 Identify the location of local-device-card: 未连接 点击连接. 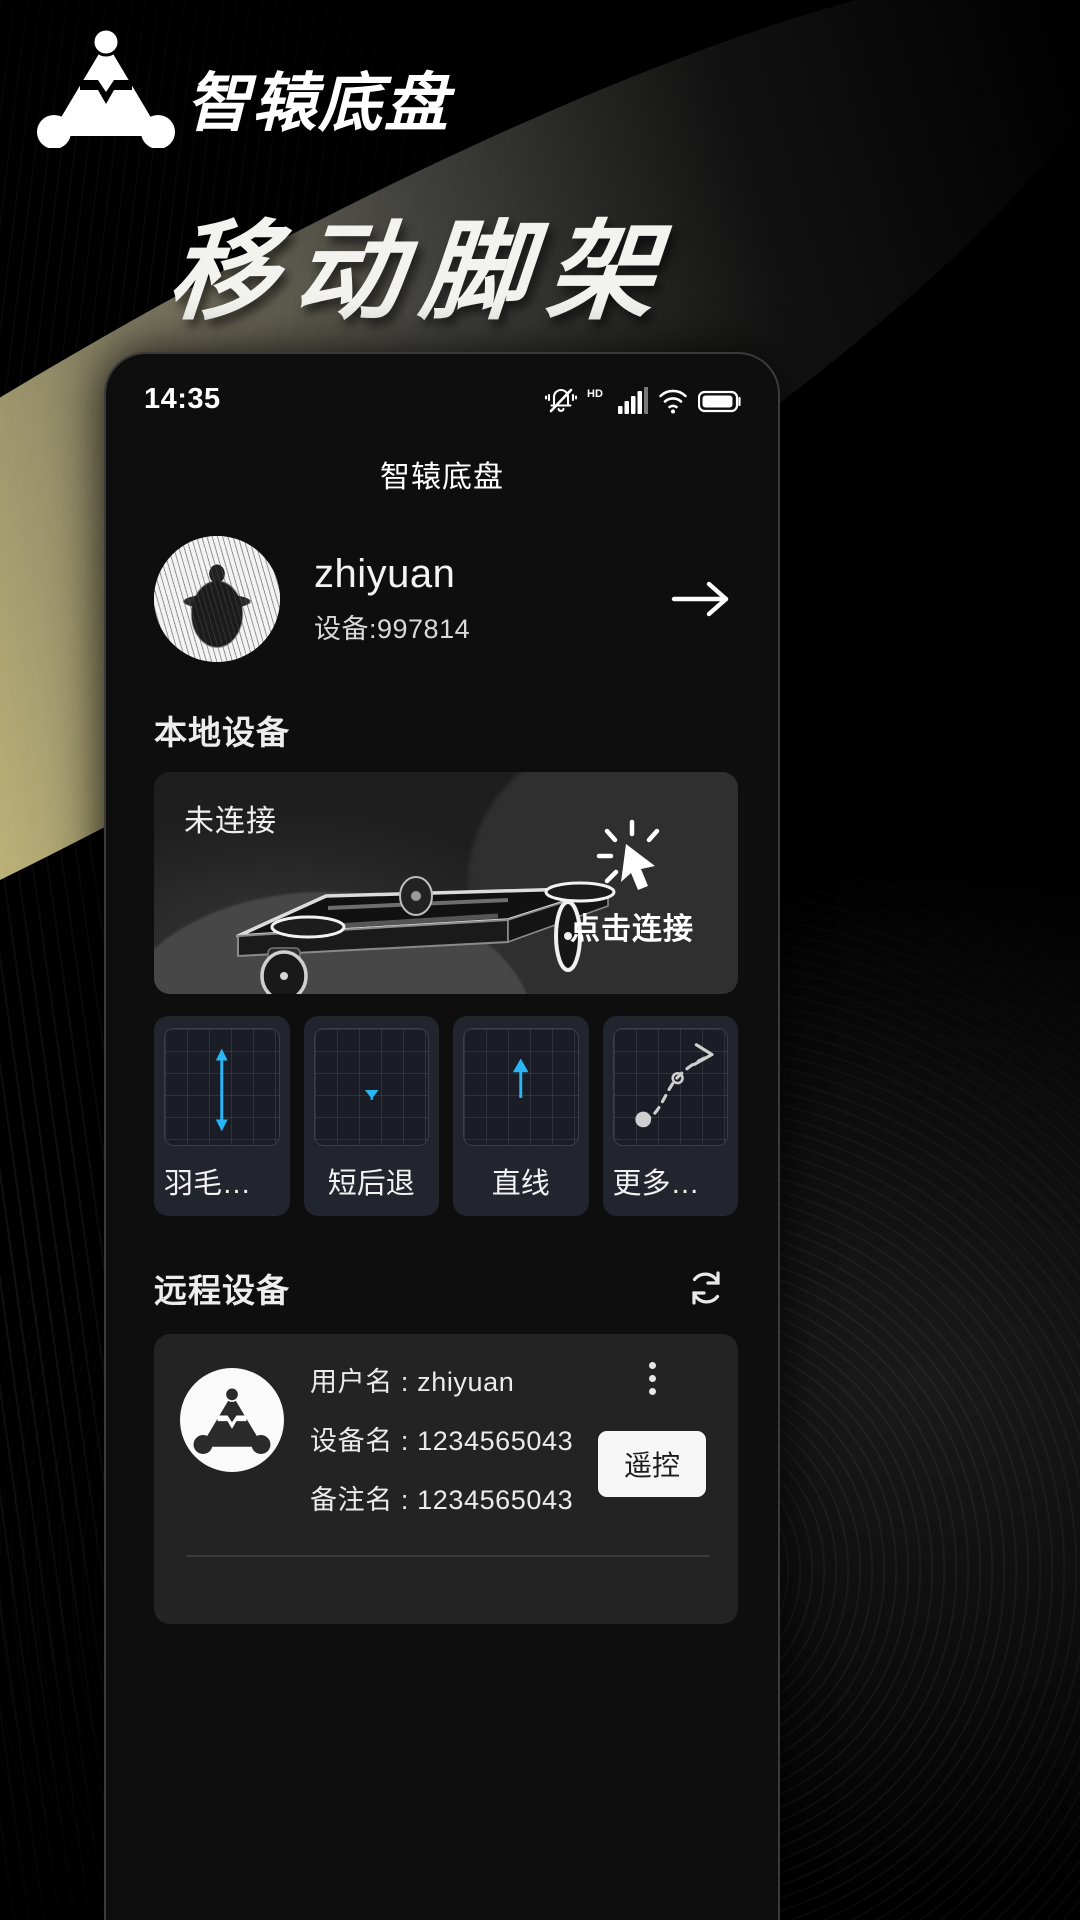
(446, 883).